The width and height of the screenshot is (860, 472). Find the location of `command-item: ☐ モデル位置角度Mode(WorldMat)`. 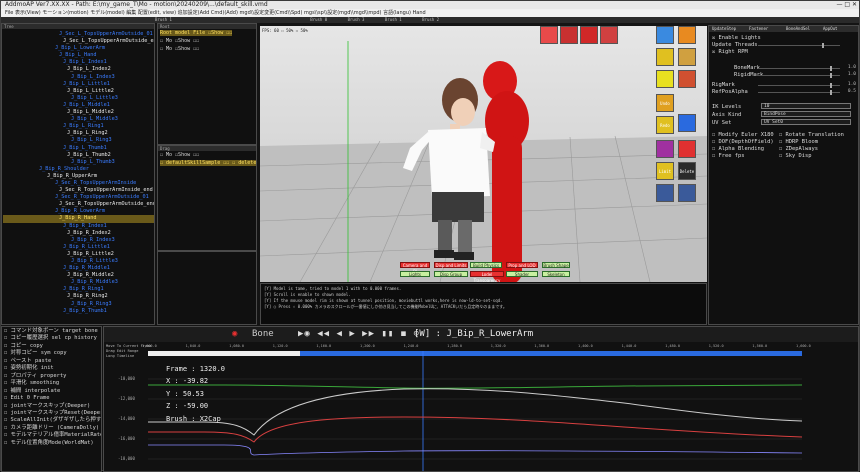

command-item: ☐ モデル位置角度Mode(WorldMat) is located at coordinates (51, 443).